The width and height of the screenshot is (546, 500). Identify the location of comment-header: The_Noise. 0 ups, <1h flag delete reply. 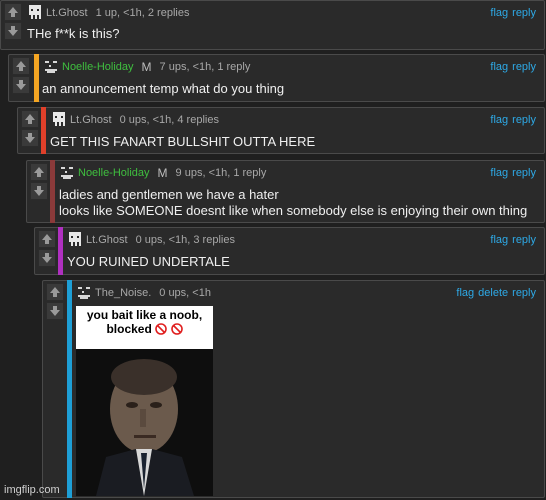
(306, 293).